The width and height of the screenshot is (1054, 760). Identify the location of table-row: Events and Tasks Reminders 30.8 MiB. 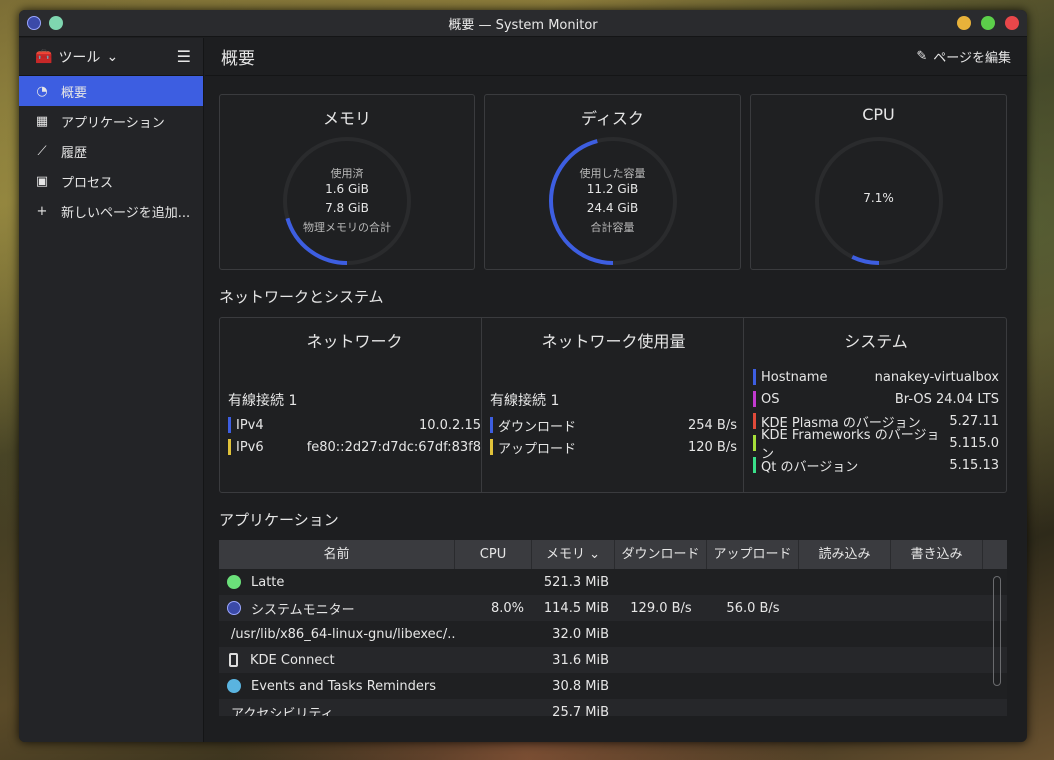
(613, 686).